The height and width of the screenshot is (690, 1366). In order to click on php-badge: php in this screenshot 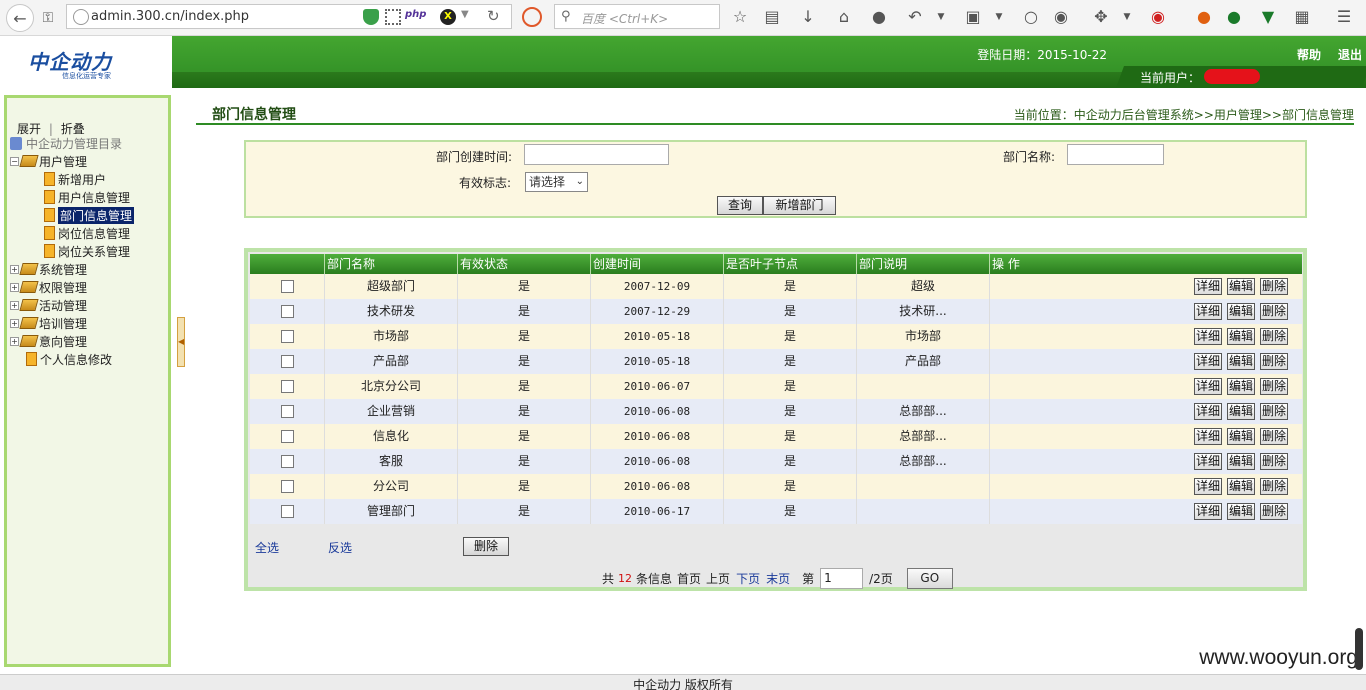, I will do `click(422, 17)`.